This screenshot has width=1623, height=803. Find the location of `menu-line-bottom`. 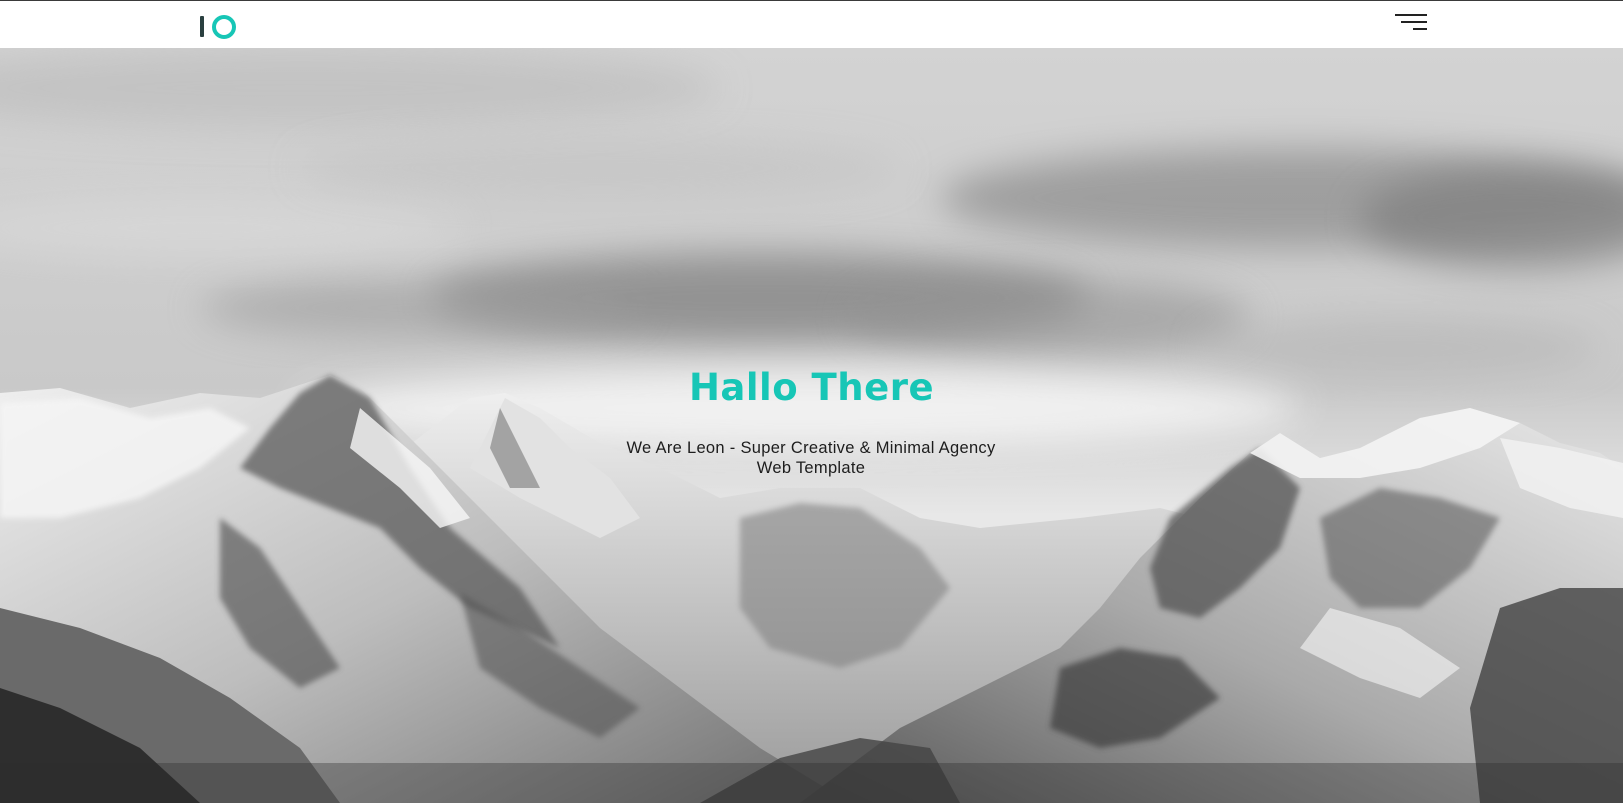

menu-line-bottom is located at coordinates (1420, 29).